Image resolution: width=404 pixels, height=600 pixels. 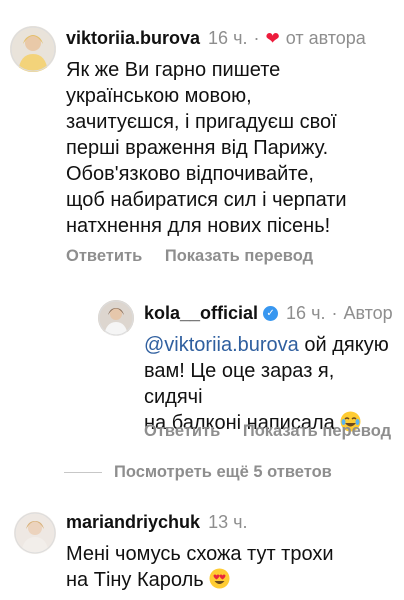 I want to click on heart-icon: ❤, so click(x=272, y=38).